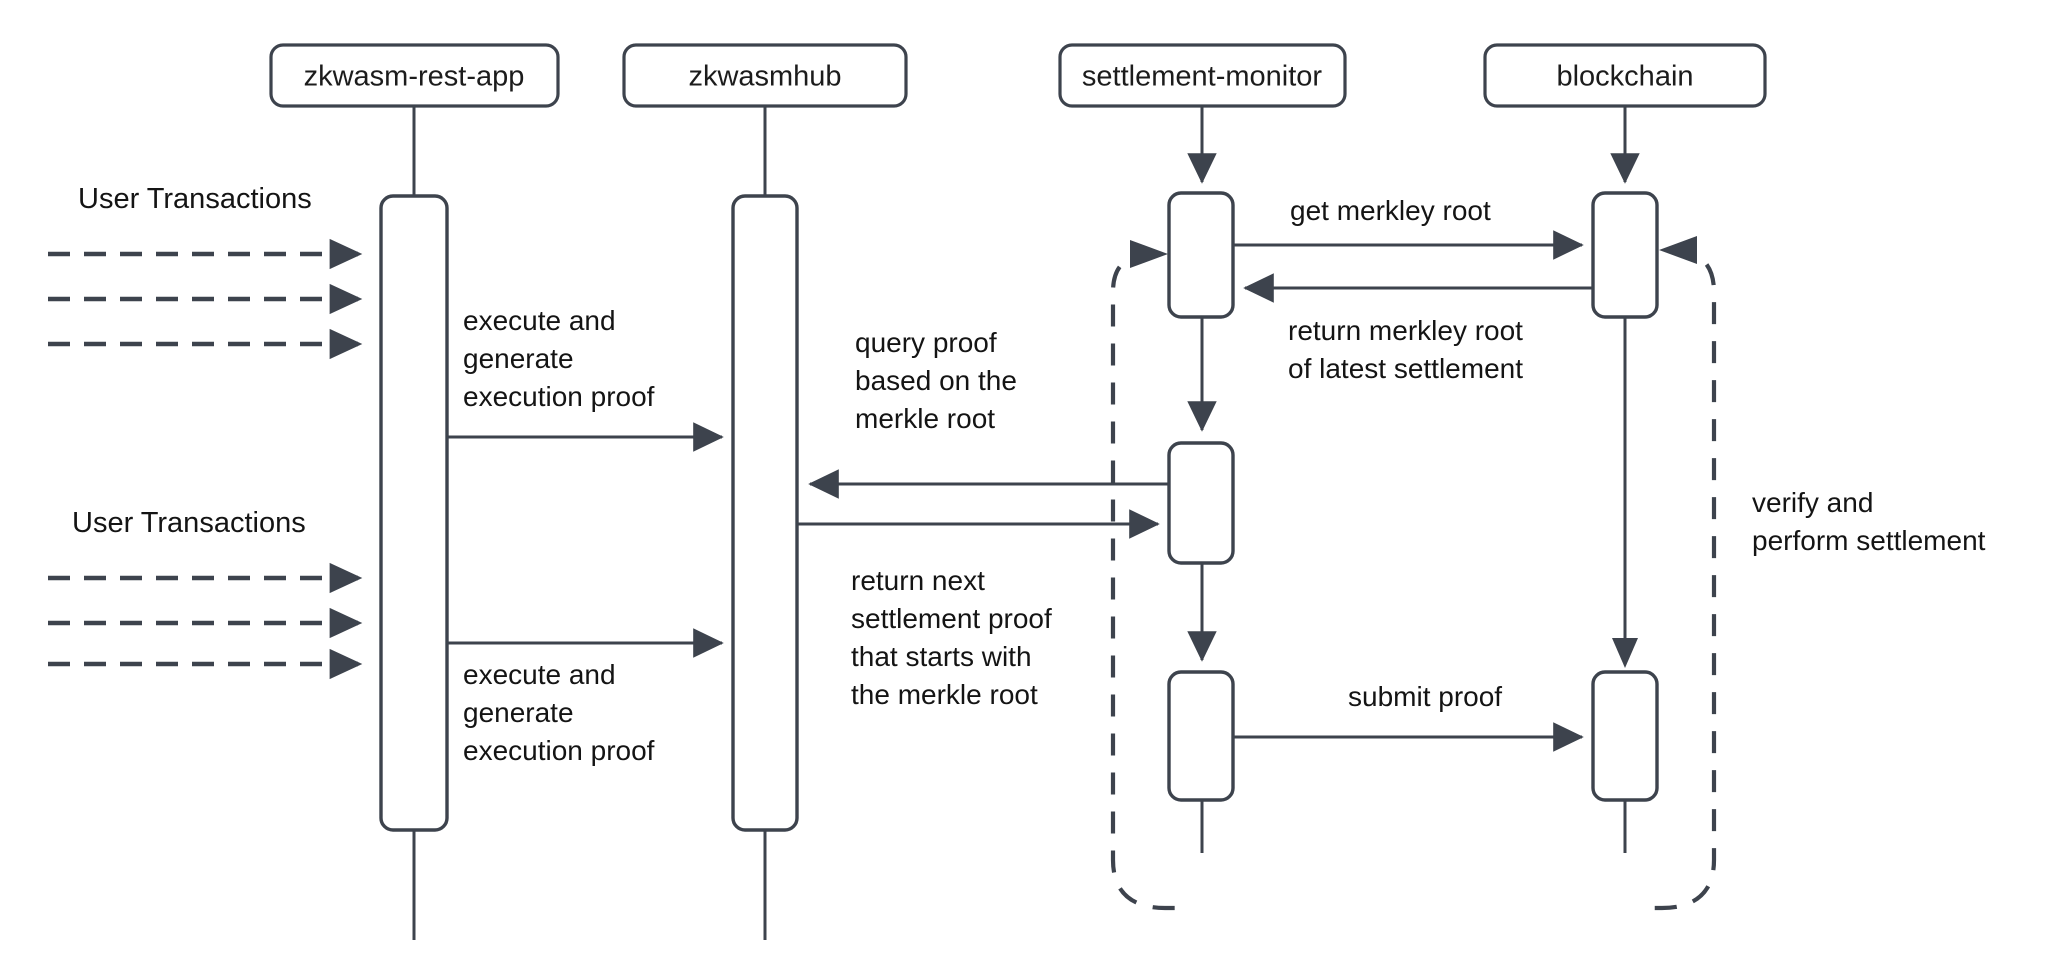  What do you see at coordinates (414, 77) in the screenshot?
I see `participant-label-zkwasm-rest-app: zkwasm-rest-app` at bounding box center [414, 77].